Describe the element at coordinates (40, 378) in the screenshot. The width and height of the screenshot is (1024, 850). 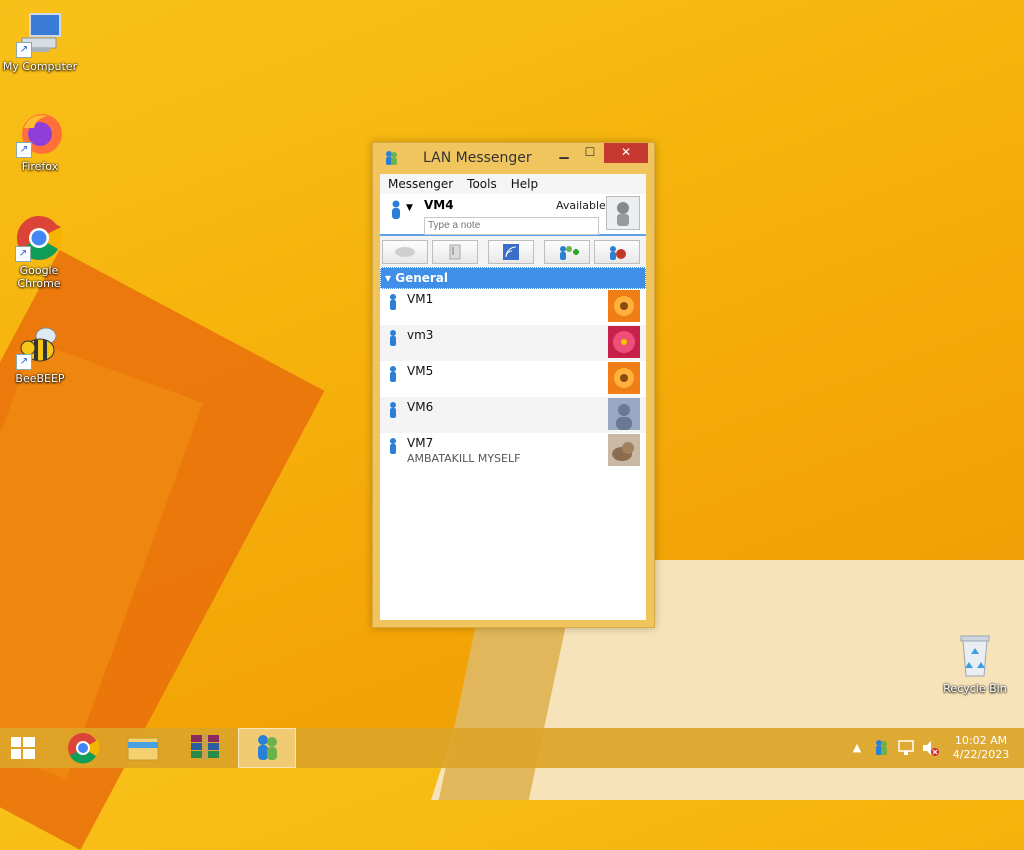
I see `desktop-icon-label: BeeBEEP` at that location.